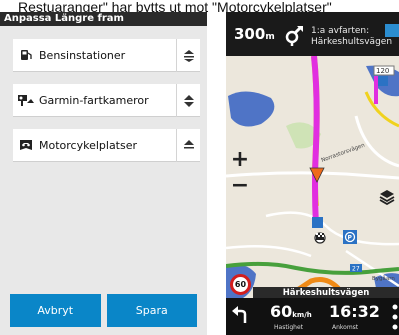 This screenshot has height=335, width=399. Describe the element at coordinates (26, 100) in the screenshot. I see `speed-camera-icon` at that location.